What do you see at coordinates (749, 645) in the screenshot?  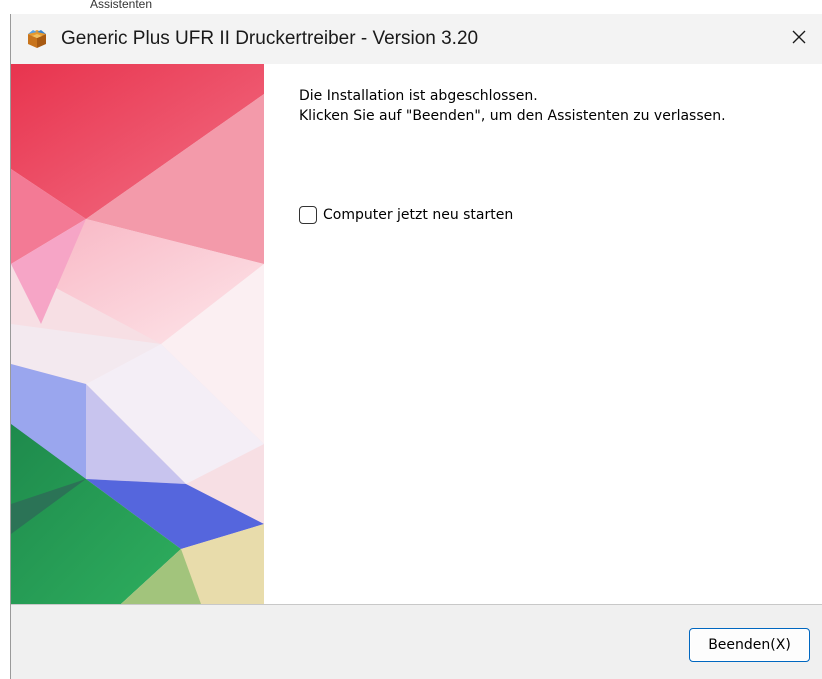 I see `finish-button: Beenden(X)` at bounding box center [749, 645].